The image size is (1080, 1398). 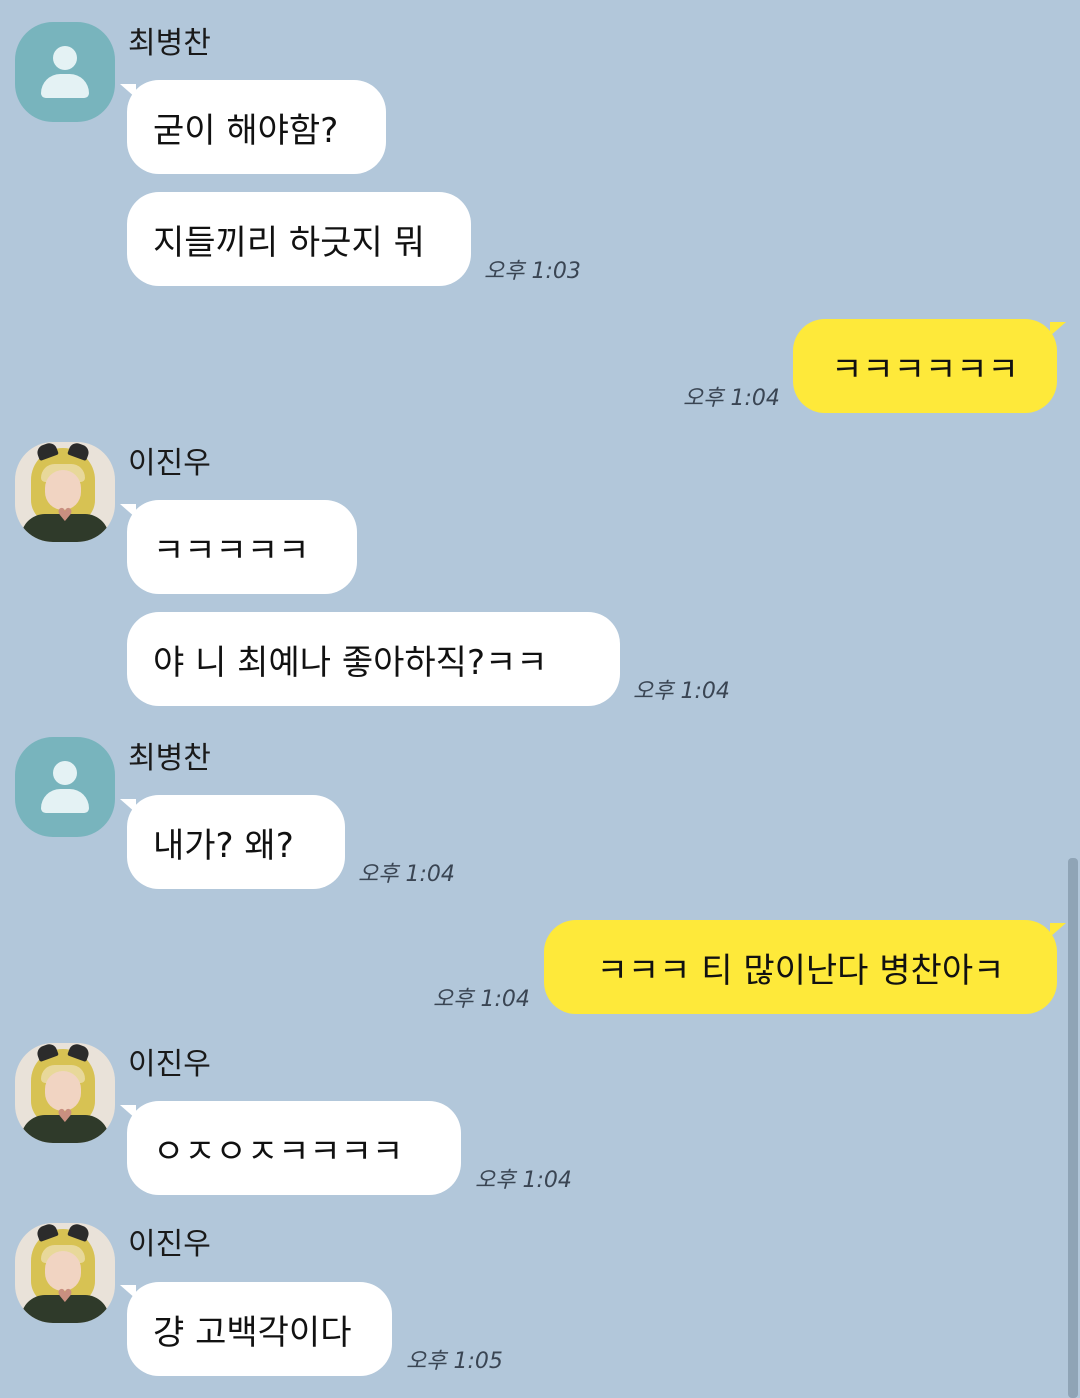 I want to click on message-bubble: 걍 고백각이다, so click(x=259, y=1329).